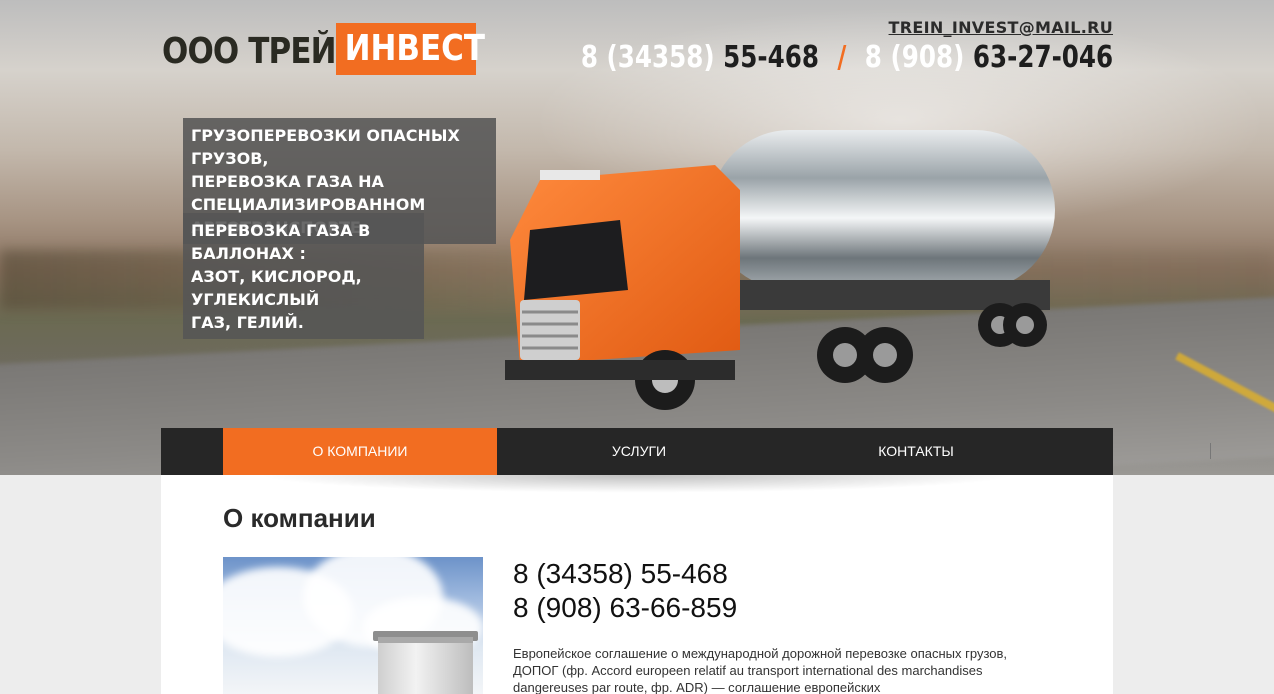 This screenshot has width=1274, height=694. What do you see at coordinates (637, 488) in the screenshot?
I see `content-shadow` at bounding box center [637, 488].